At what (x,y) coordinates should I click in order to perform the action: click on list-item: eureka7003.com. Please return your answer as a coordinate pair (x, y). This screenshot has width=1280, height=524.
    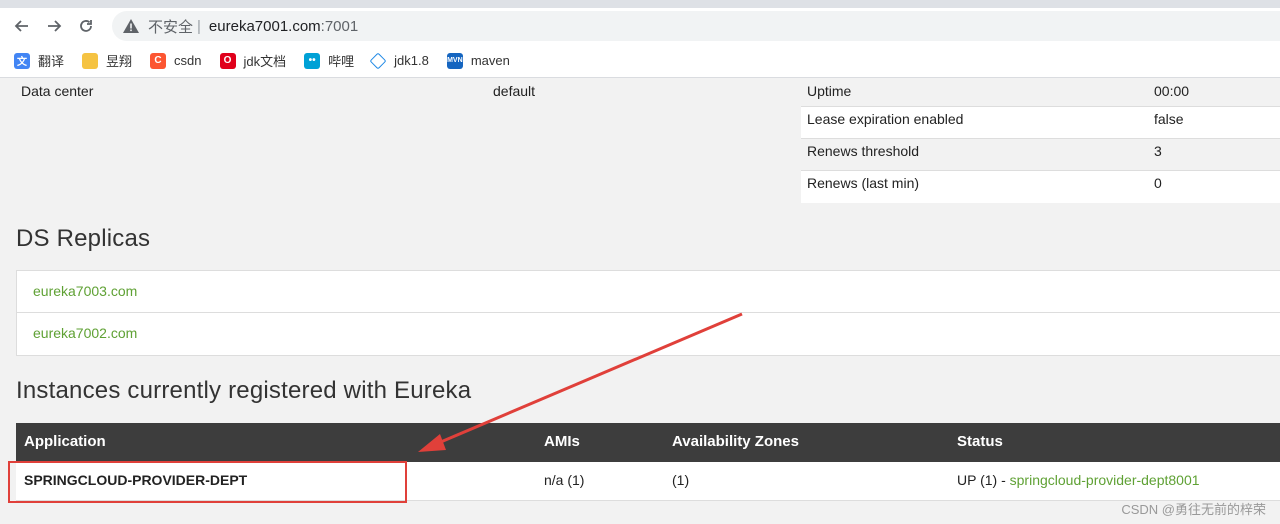
    Looking at the image, I should click on (648, 292).